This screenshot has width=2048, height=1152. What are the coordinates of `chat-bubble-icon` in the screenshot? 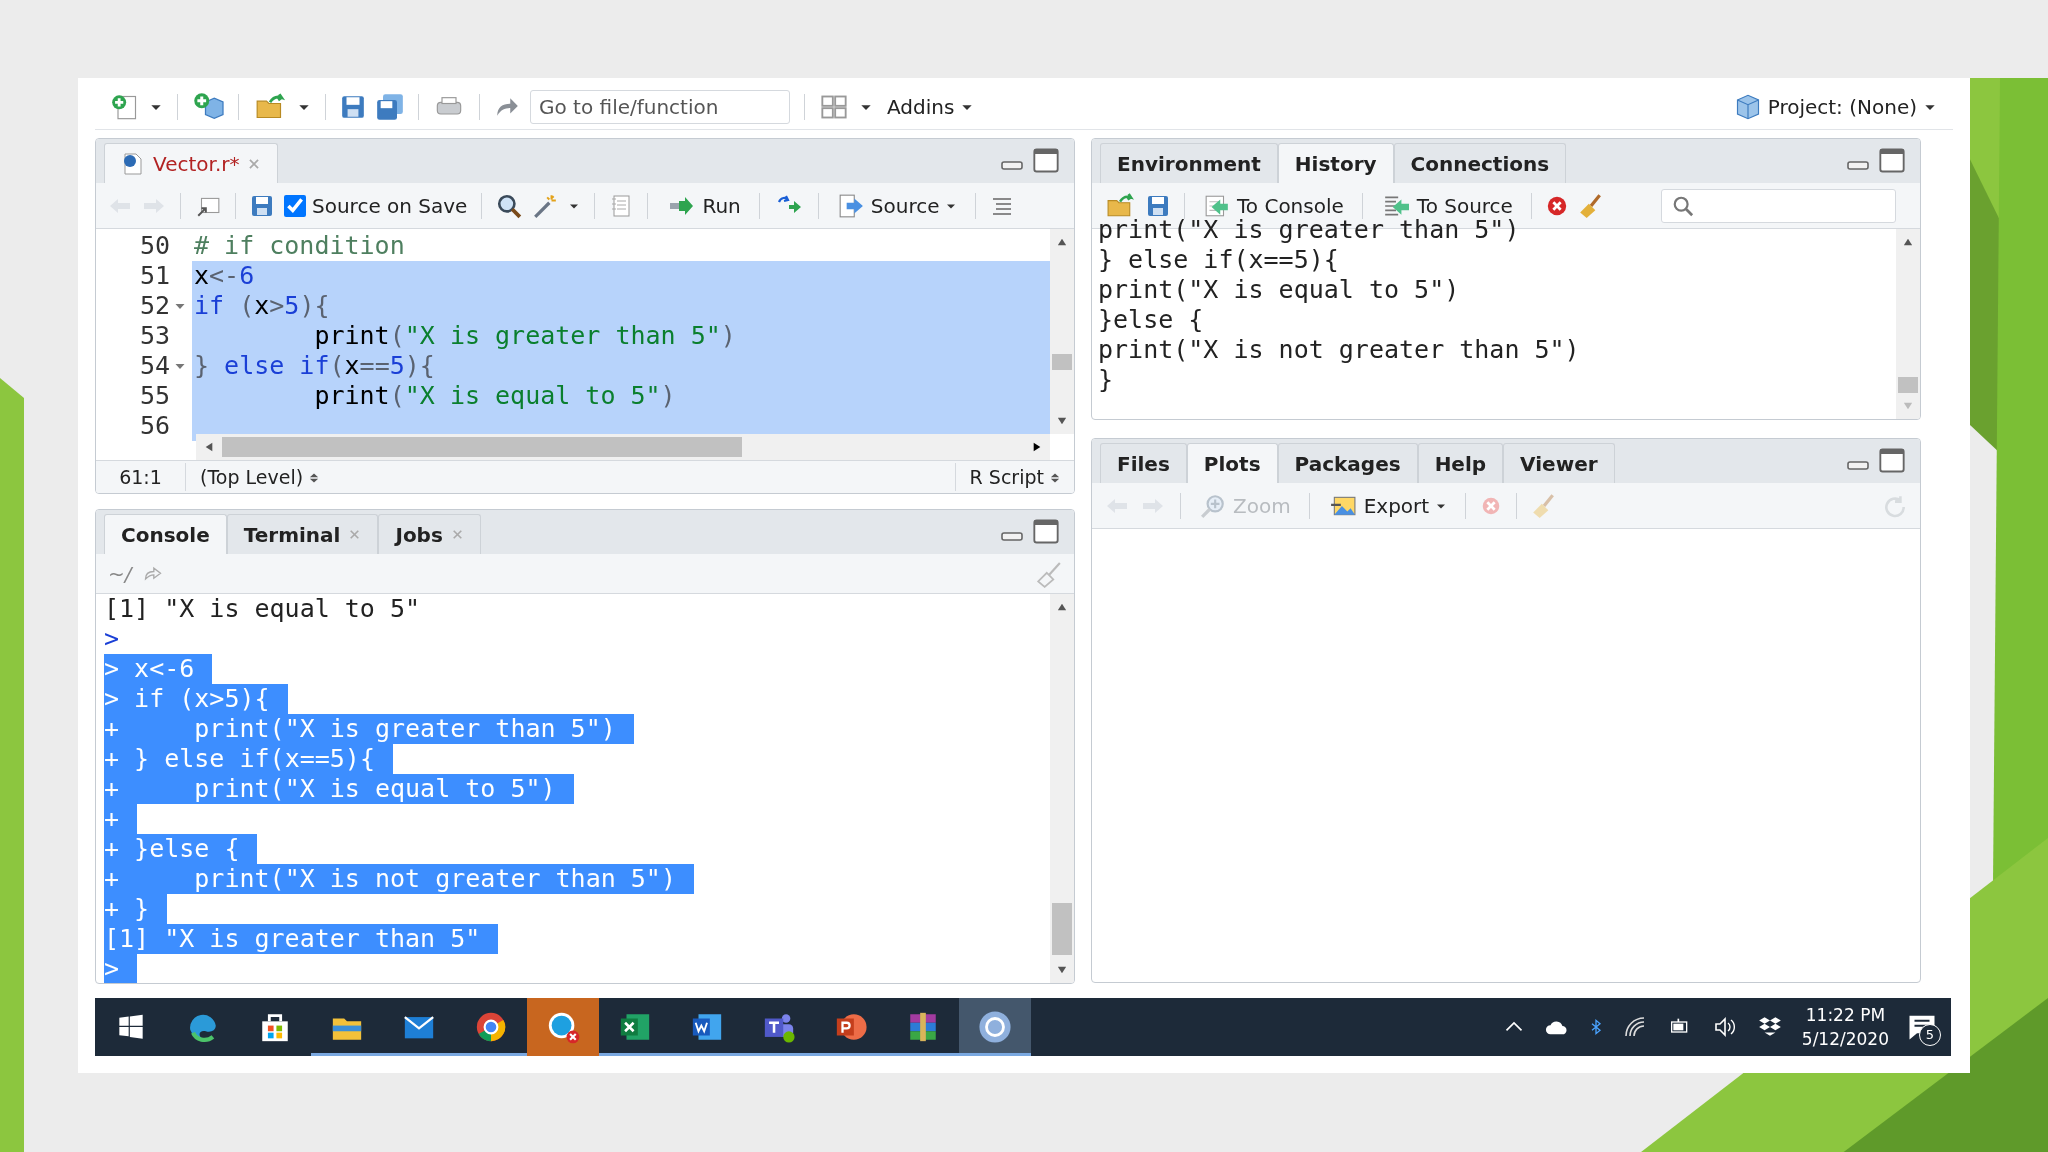 It's located at (563, 1027).